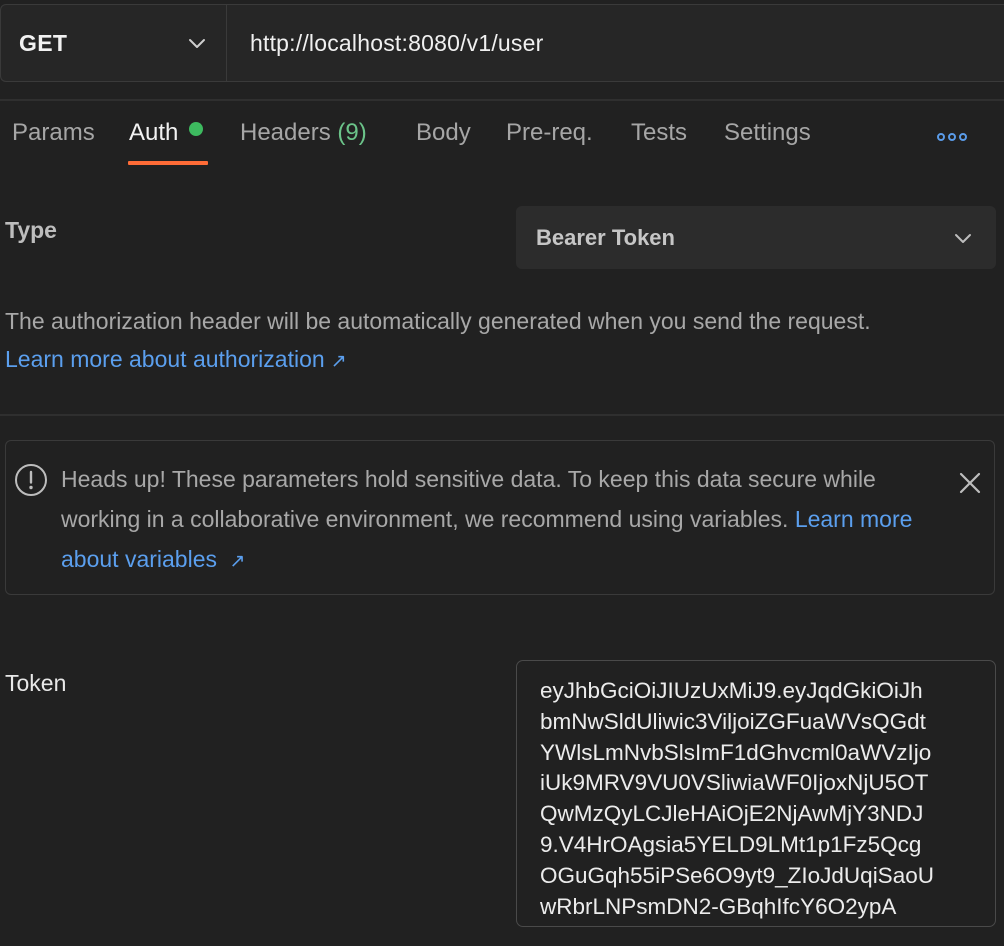 The image size is (1004, 946). I want to click on tab-label: Body, so click(443, 132).